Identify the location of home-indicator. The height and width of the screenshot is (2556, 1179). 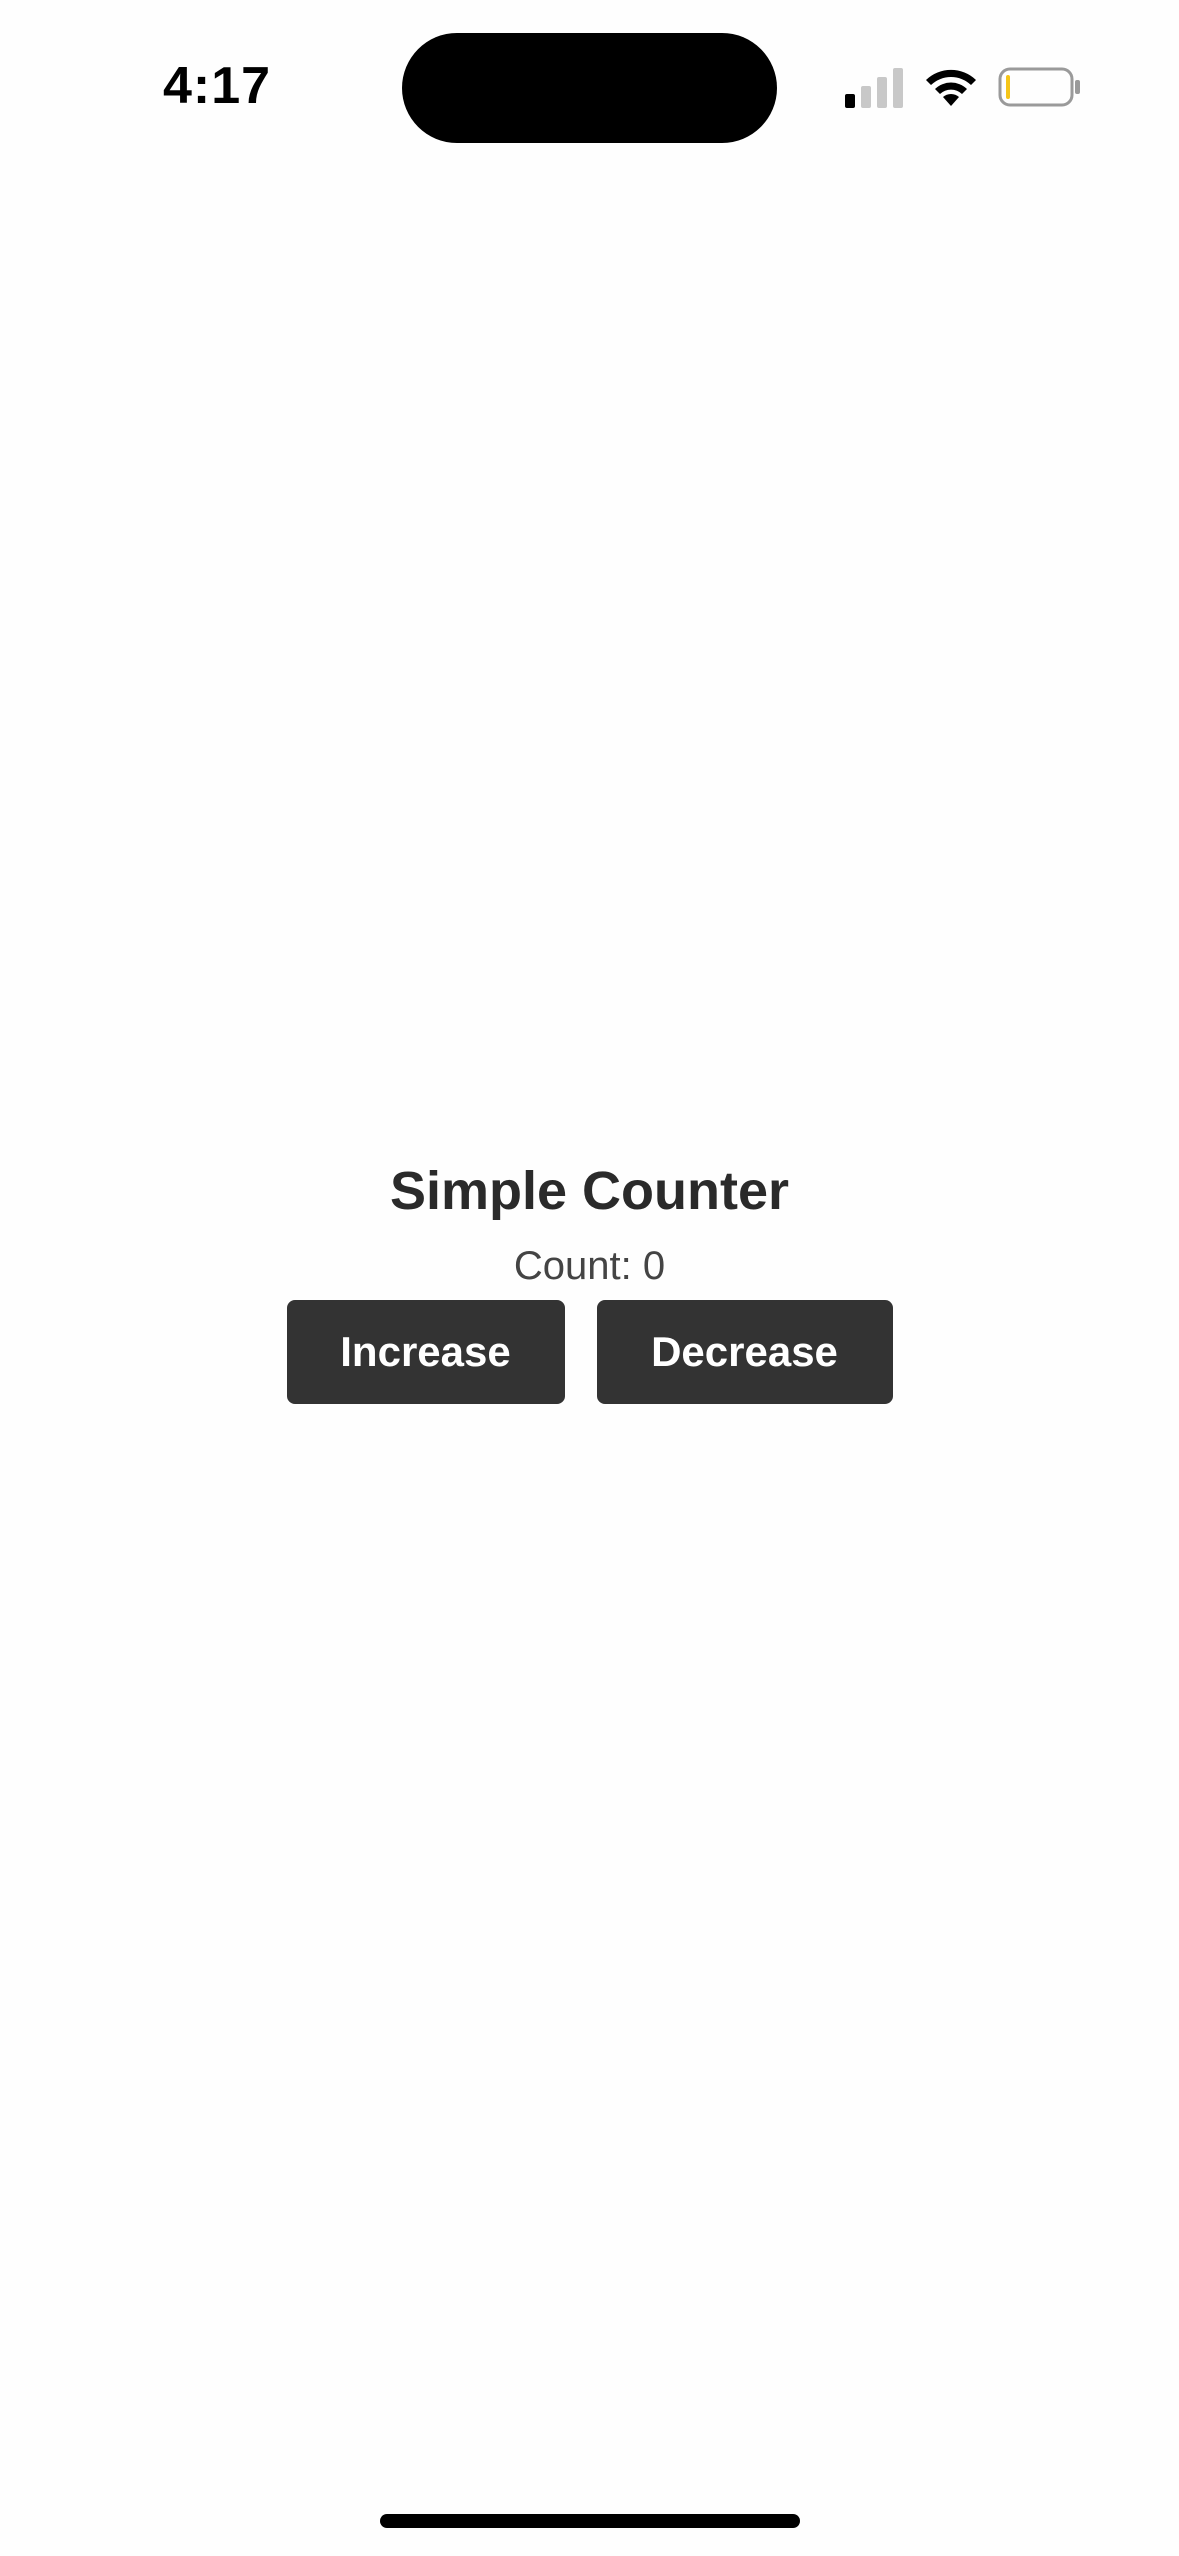
(590, 2521).